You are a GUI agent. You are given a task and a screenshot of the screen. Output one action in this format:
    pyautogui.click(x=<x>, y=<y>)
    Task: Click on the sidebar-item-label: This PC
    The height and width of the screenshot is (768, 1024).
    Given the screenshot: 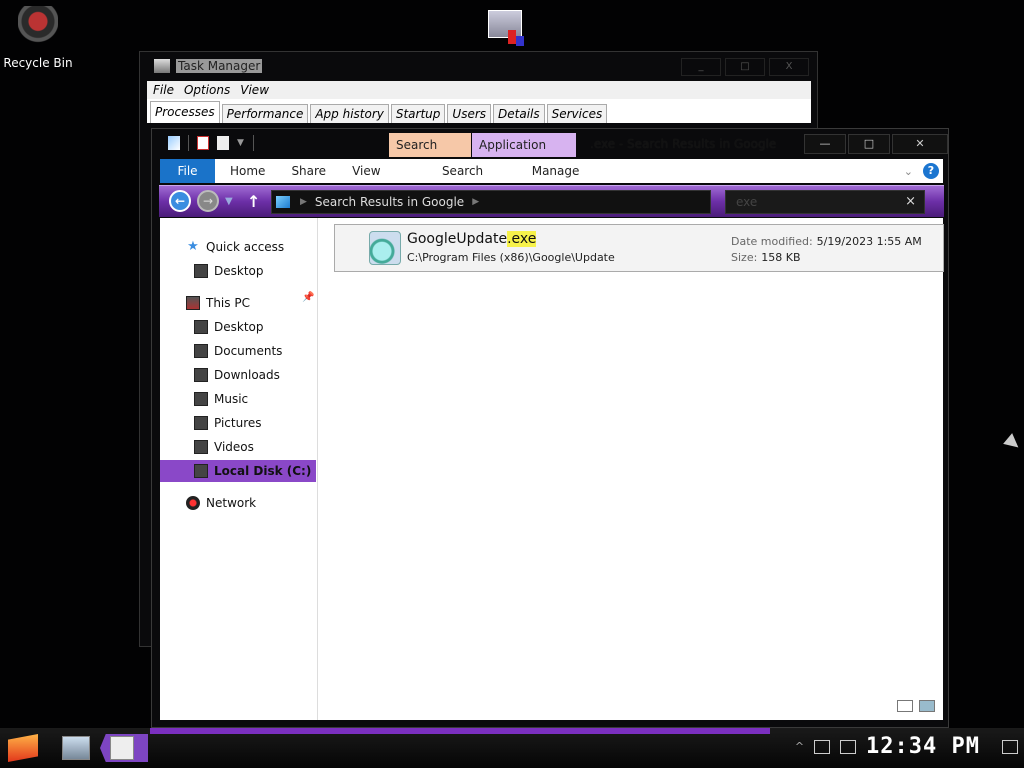 What is the action you would take?
    pyautogui.click(x=228, y=303)
    